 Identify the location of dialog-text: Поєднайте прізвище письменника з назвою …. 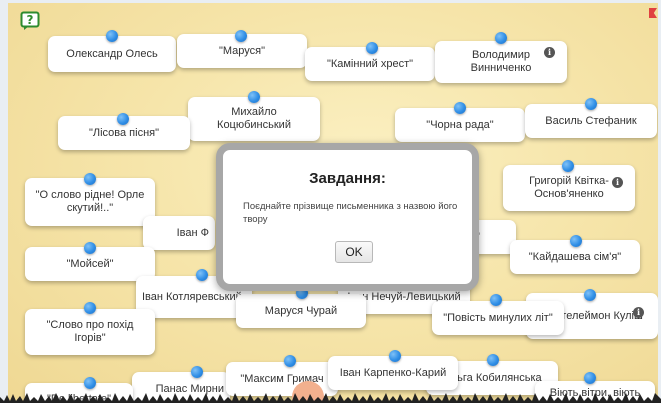
(350, 213).